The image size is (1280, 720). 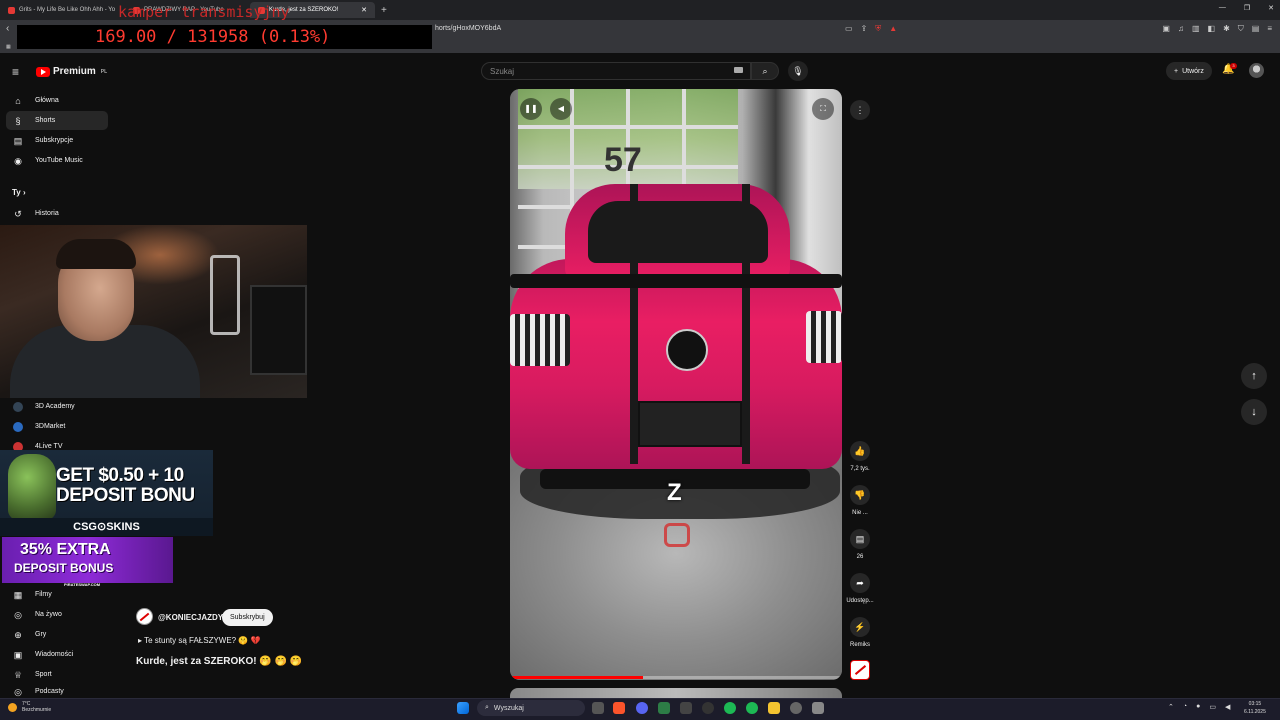 I want to click on network-icon: ▭, so click(x=1212, y=707).